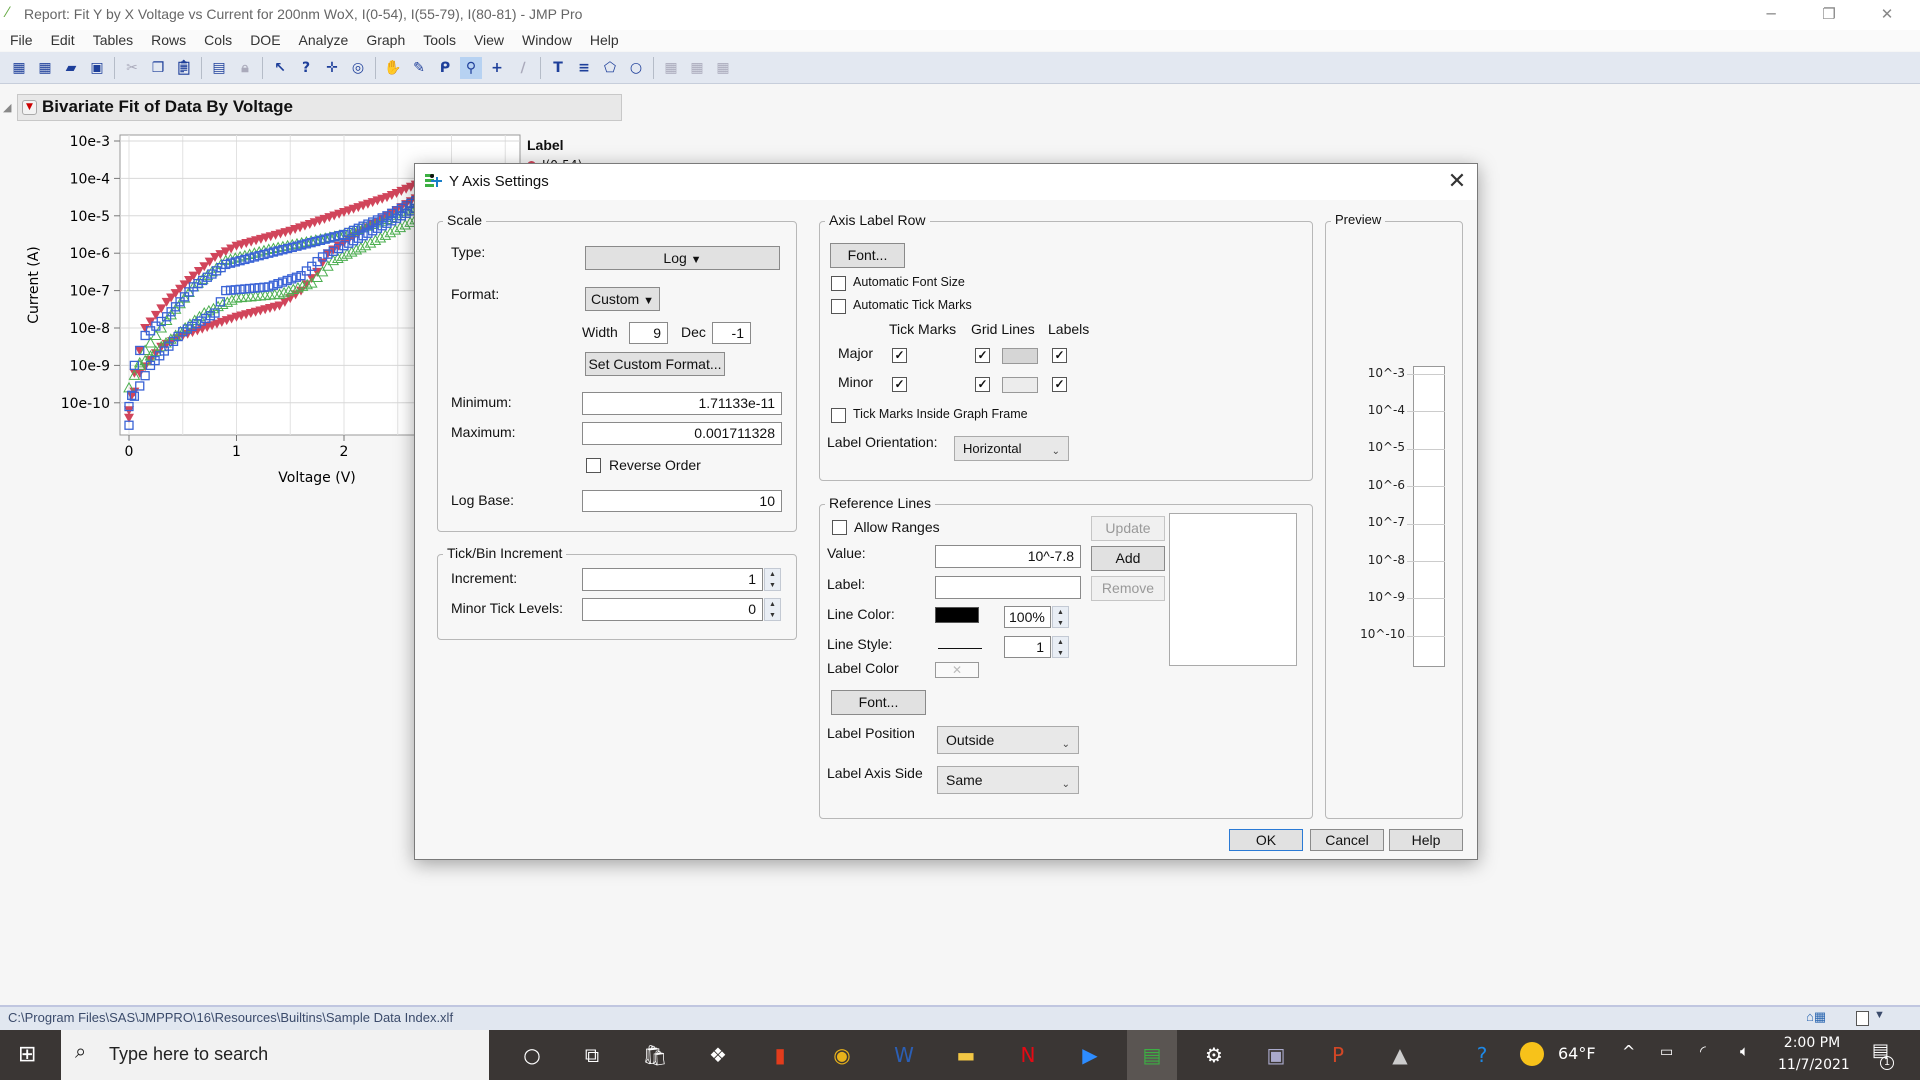 The height and width of the screenshot is (1080, 1920). Describe the element at coordinates (693, 332) in the screenshot. I see `dec-label: Dec` at that location.